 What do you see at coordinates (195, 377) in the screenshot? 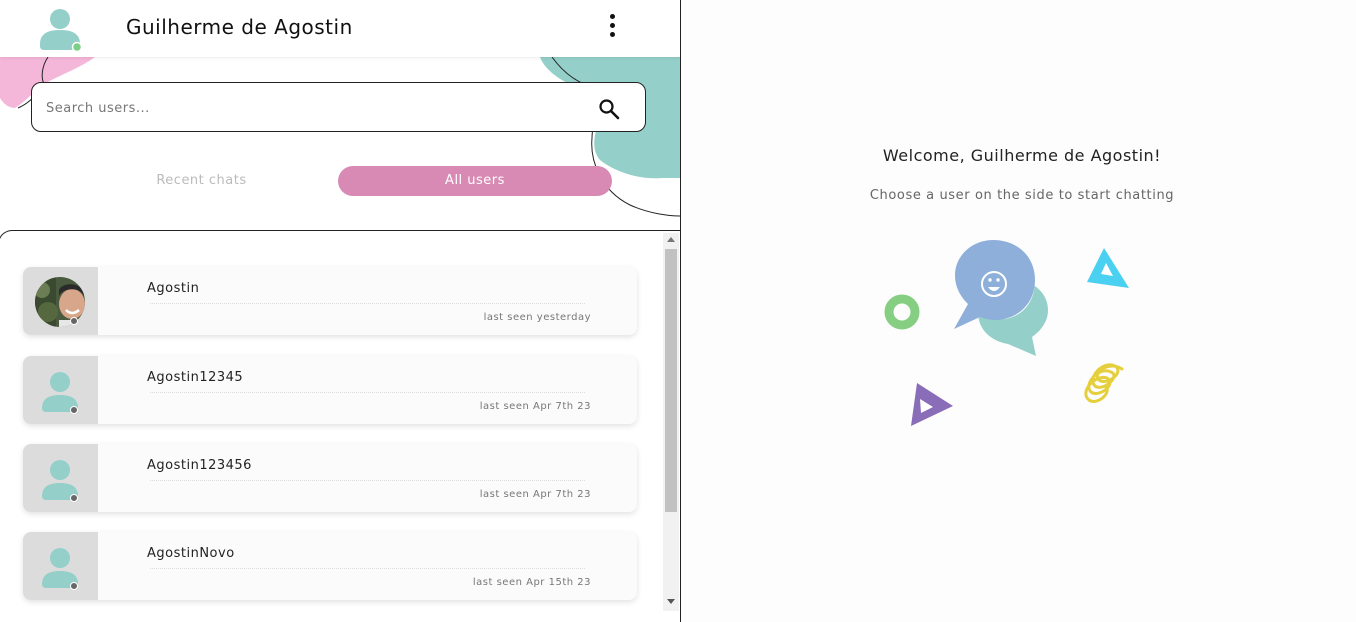
I see `user-name: Agostin12345` at bounding box center [195, 377].